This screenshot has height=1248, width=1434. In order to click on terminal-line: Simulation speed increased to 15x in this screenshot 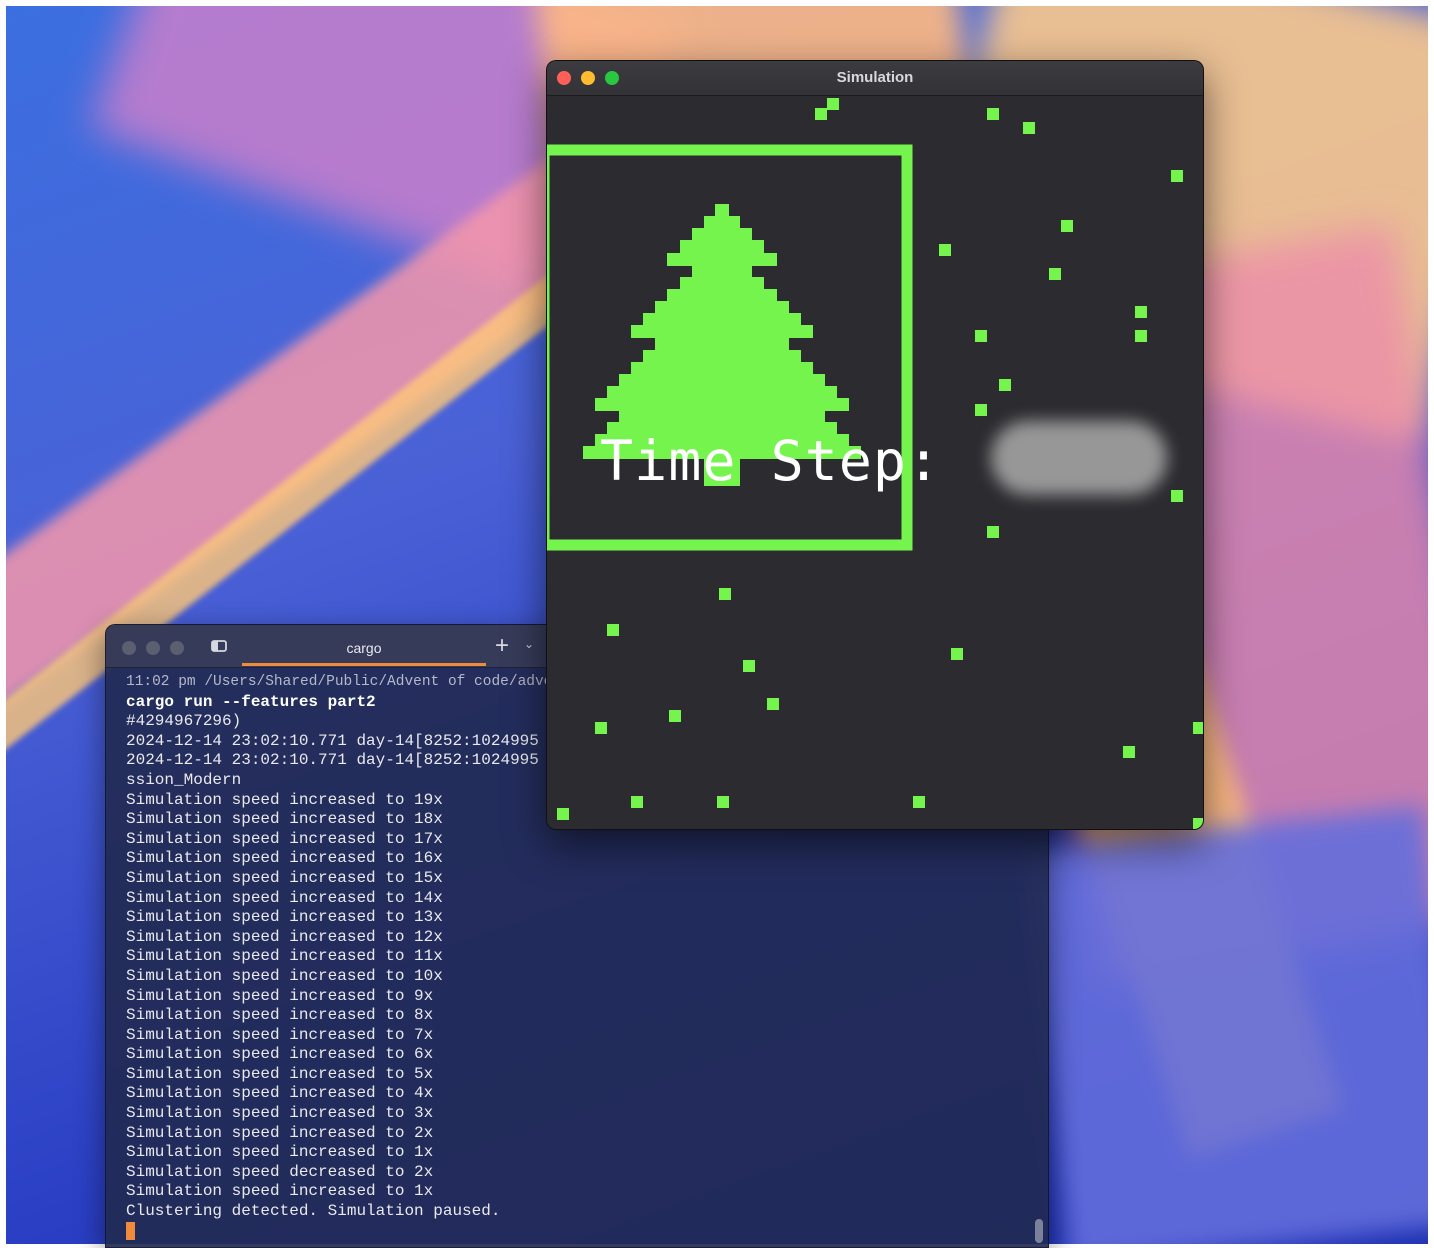, I will do `click(284, 877)`.